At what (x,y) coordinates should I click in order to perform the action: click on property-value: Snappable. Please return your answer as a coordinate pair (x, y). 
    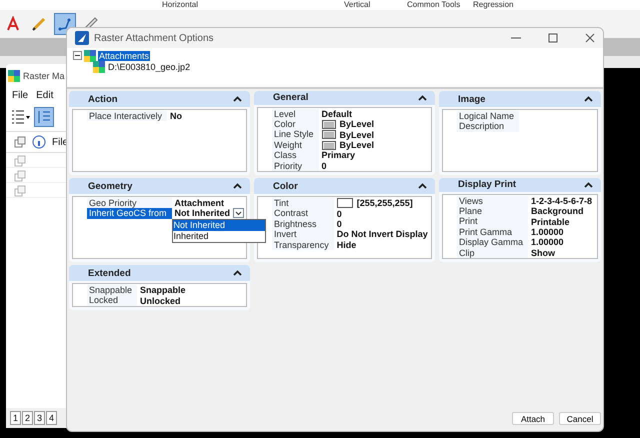
    Looking at the image, I should click on (163, 290).